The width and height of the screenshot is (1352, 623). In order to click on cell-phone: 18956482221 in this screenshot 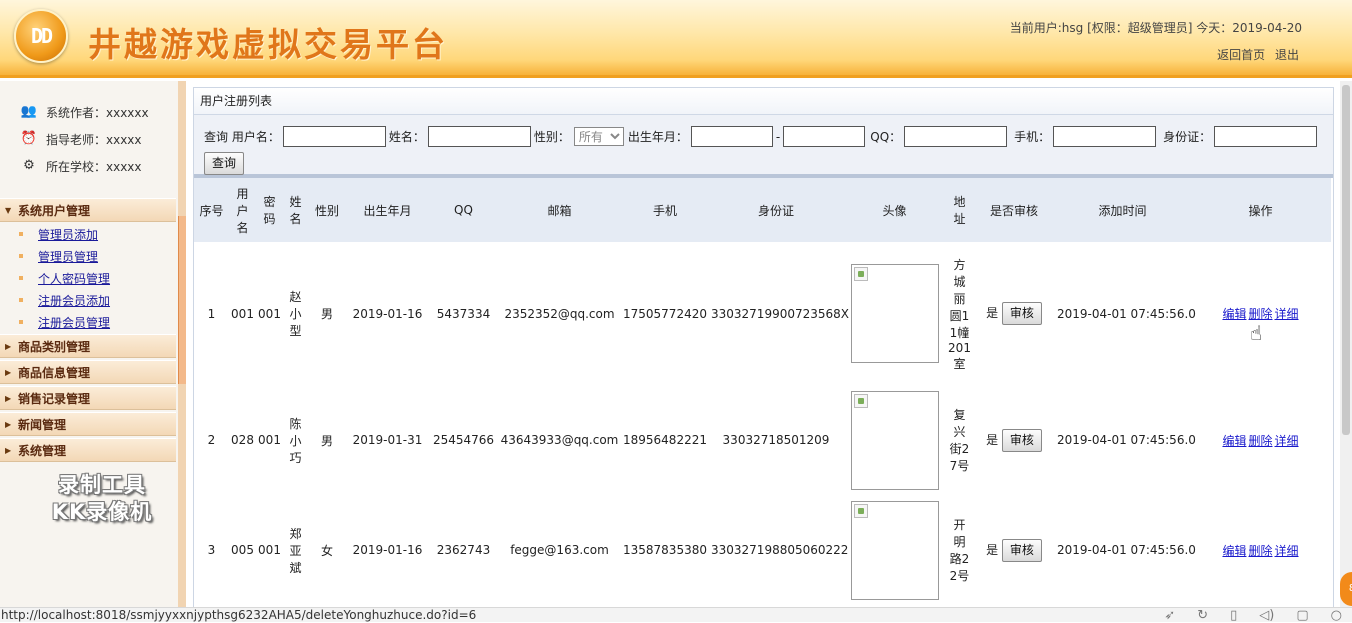, I will do `click(665, 440)`.